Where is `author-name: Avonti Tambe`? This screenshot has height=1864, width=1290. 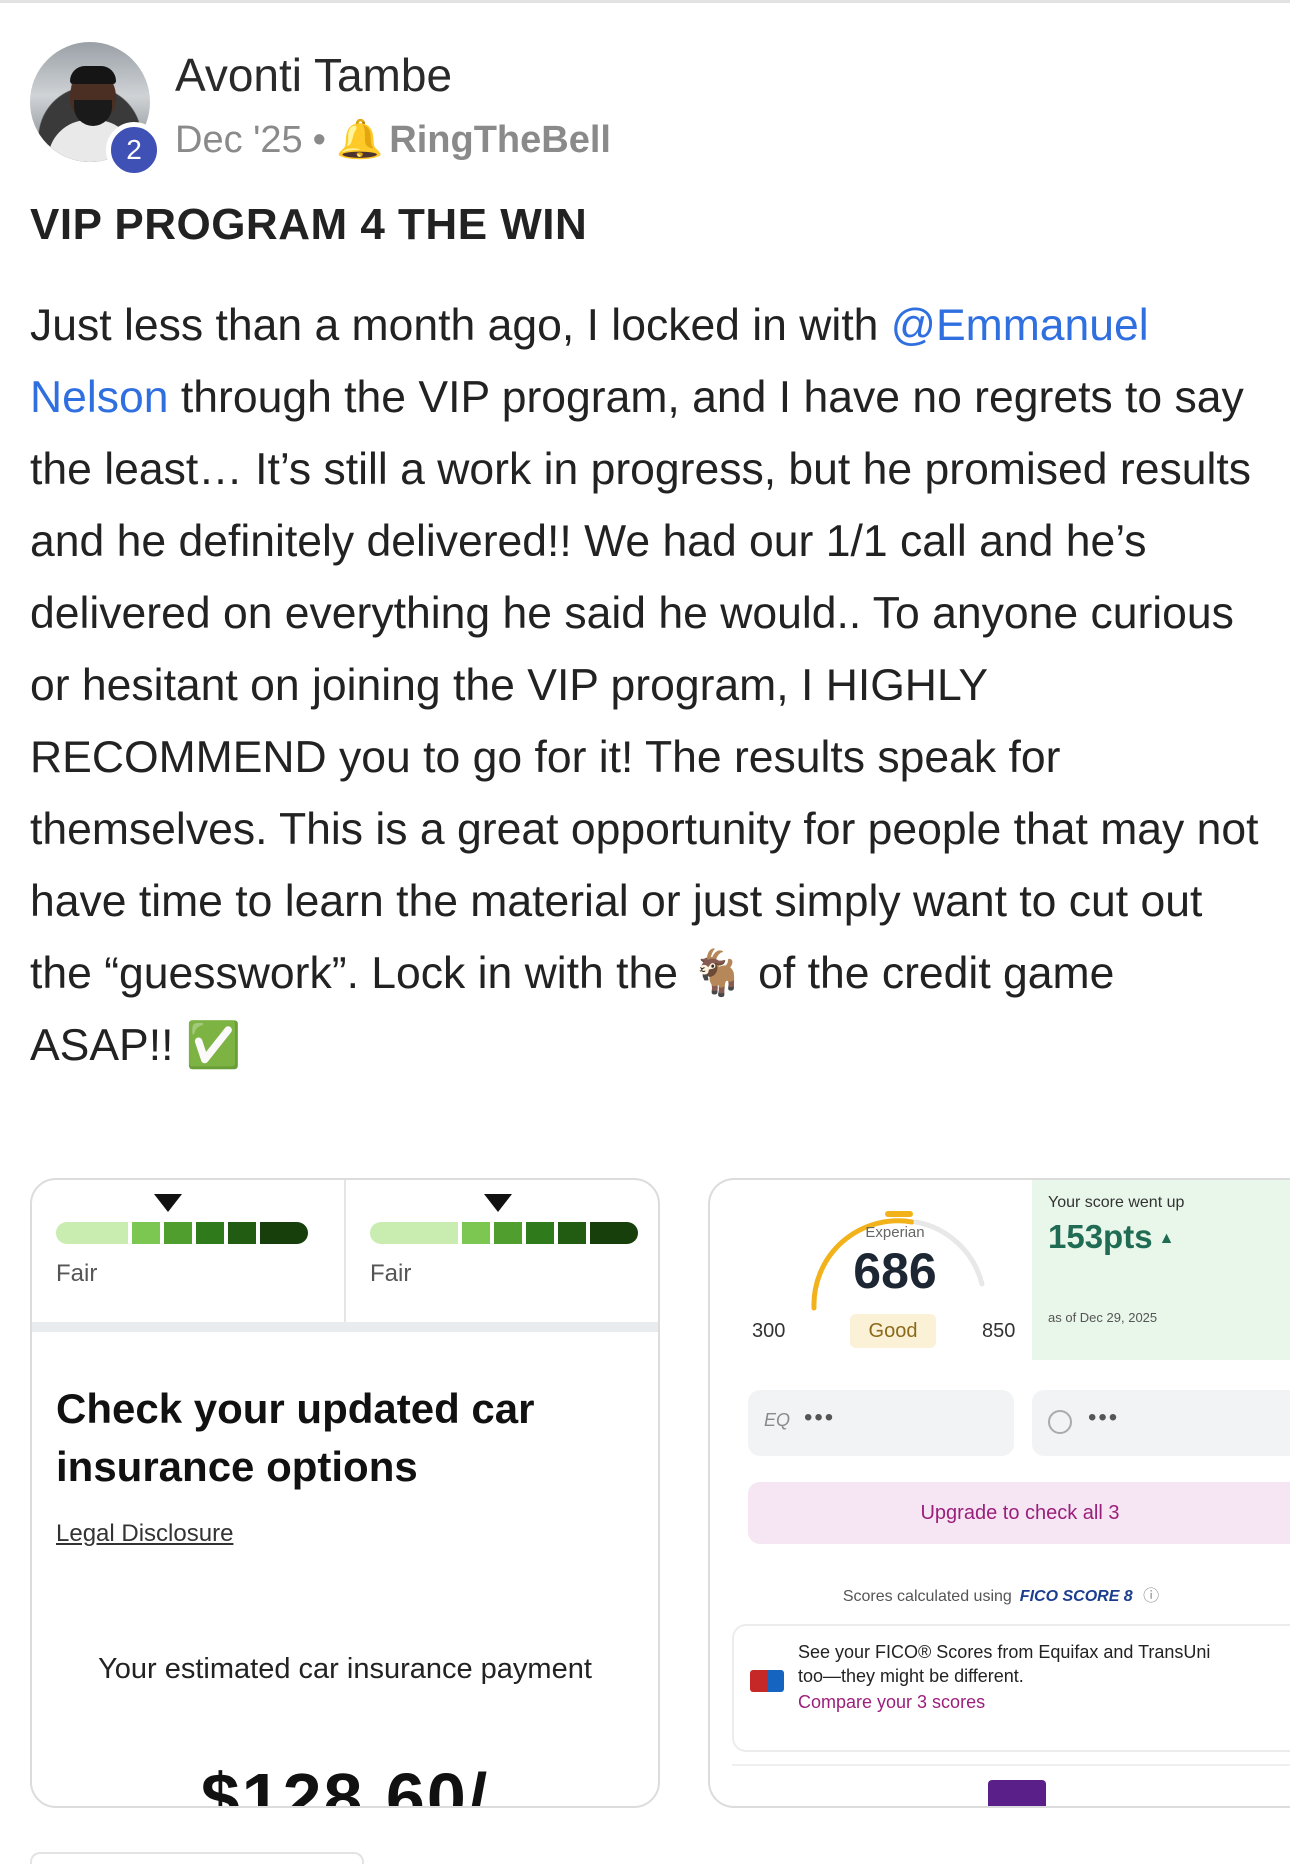
author-name: Avonti Tambe is located at coordinates (313, 75).